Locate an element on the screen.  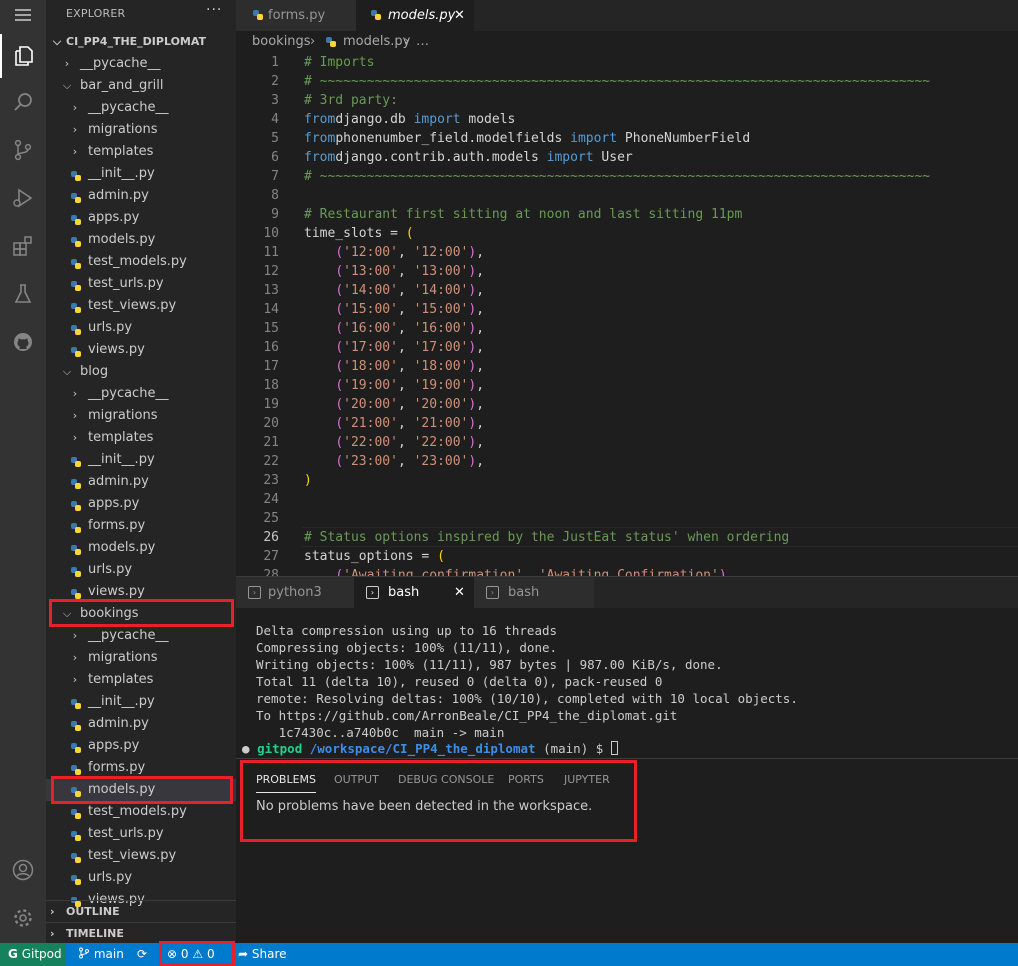
source-control-icon is located at coordinates (23, 150).